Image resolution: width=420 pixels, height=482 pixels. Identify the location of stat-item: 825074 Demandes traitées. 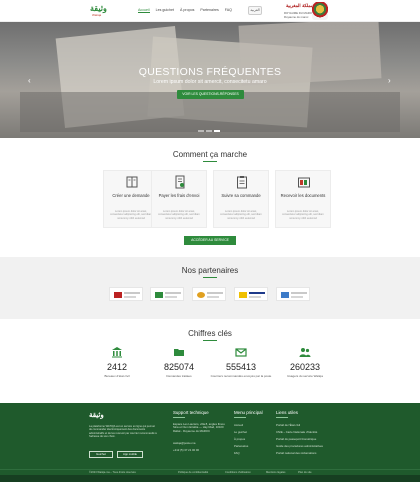
(179, 362).